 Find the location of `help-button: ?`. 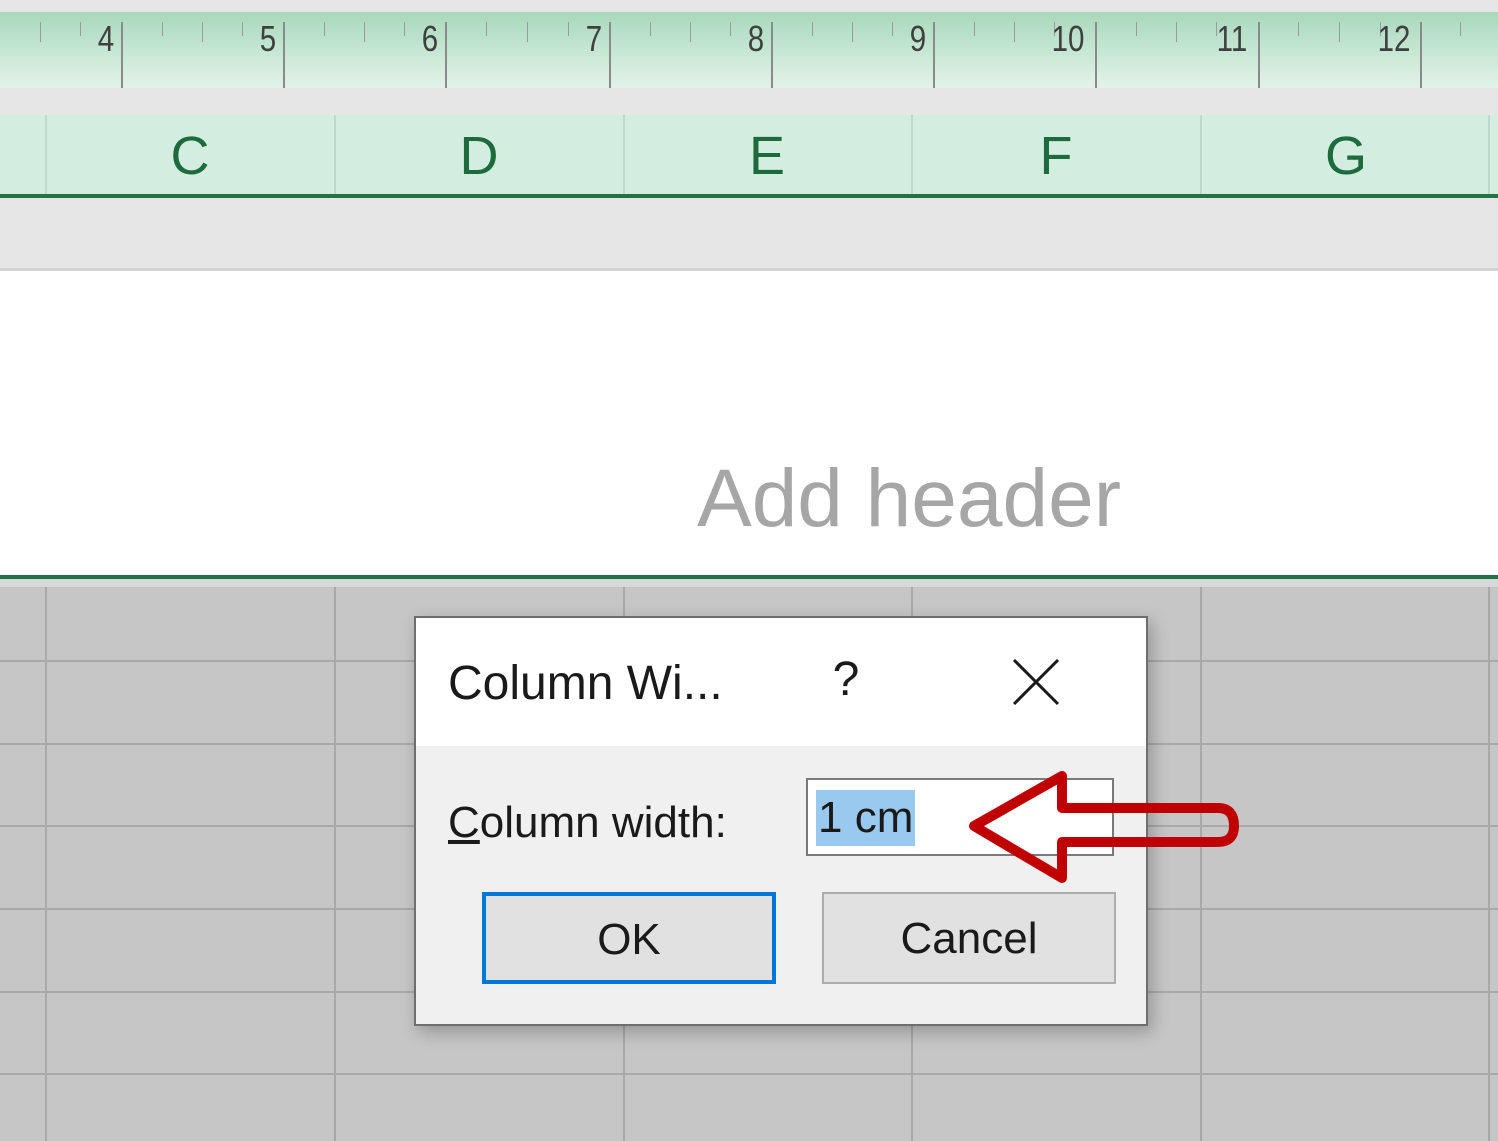

help-button: ? is located at coordinates (846, 680).